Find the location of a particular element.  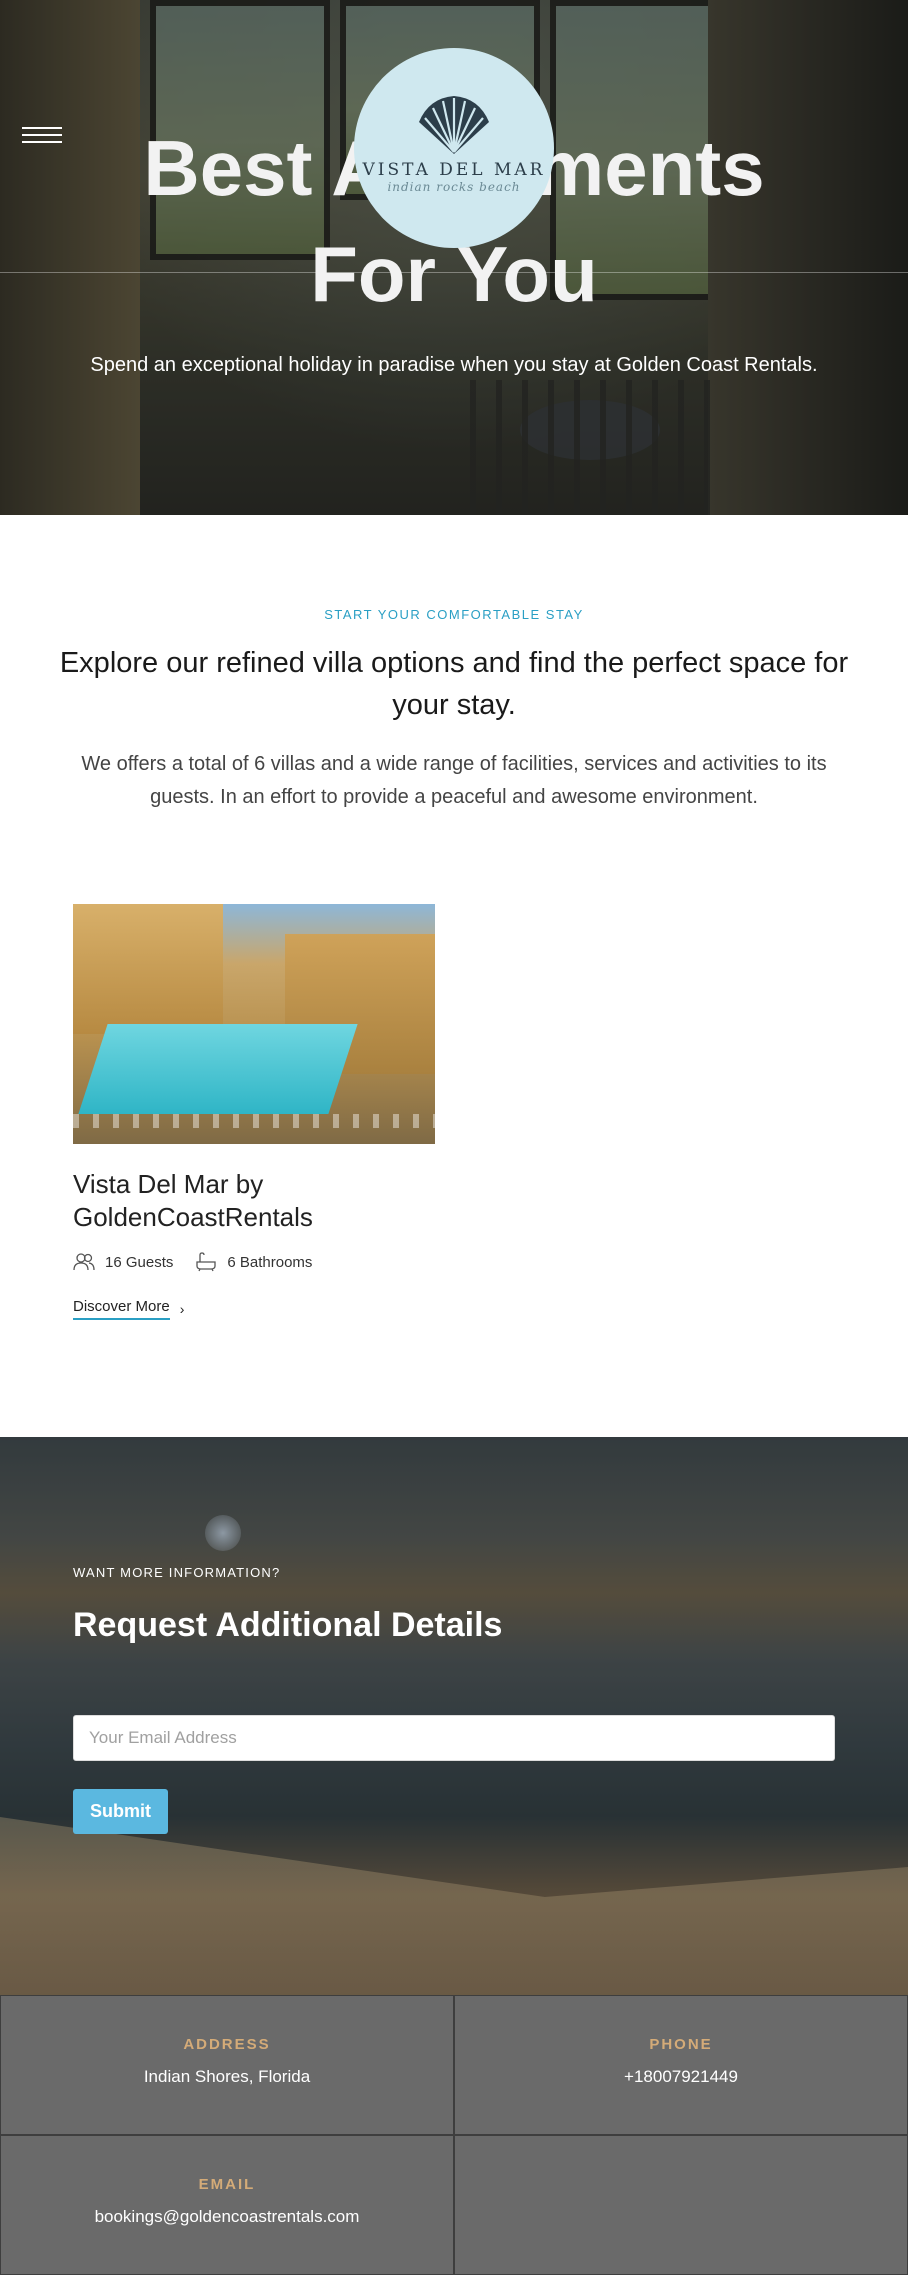

villa-title: Vista Del Mar by GoldenCoastRentals is located at coordinates (223, 1201).